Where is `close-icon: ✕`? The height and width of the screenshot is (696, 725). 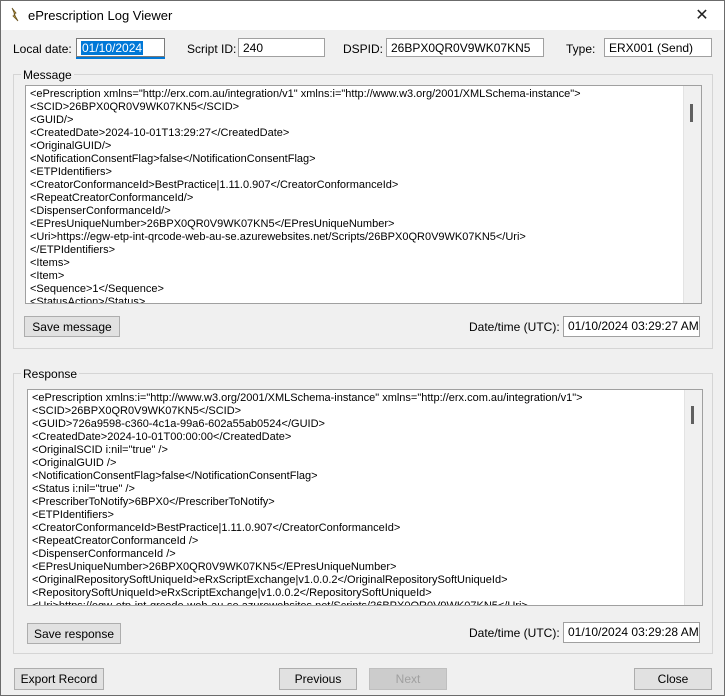 close-icon: ✕ is located at coordinates (702, 15).